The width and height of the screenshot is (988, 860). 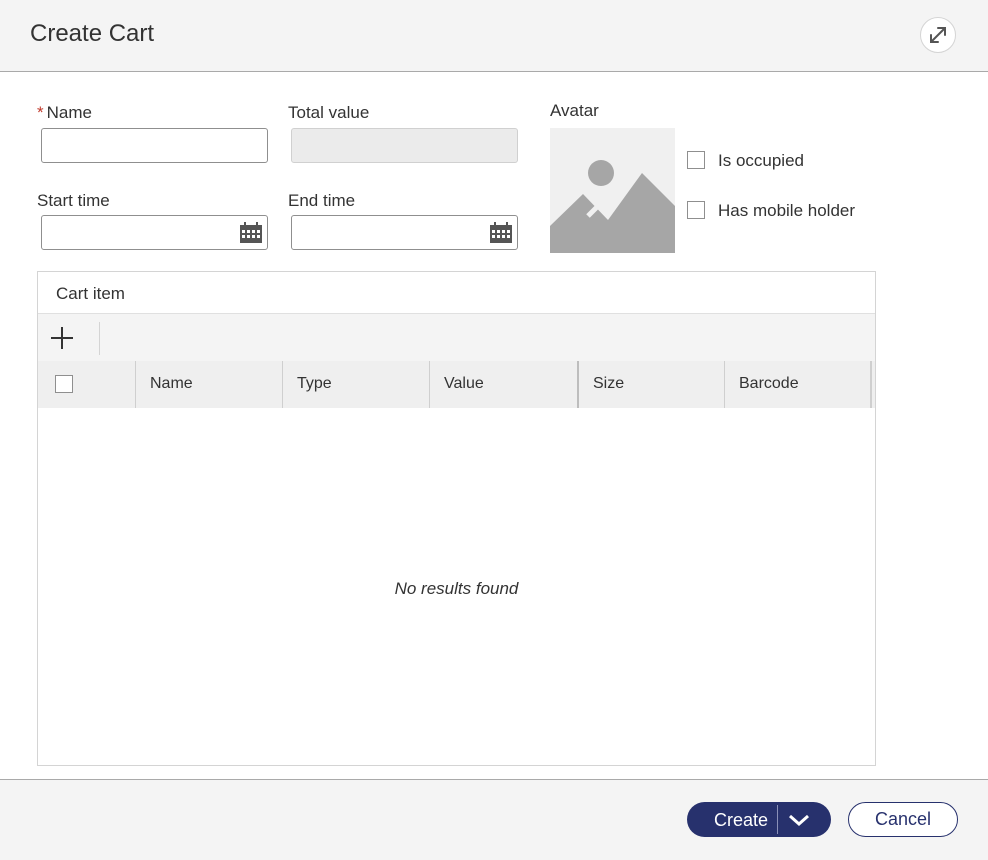 What do you see at coordinates (209, 384) in the screenshot?
I see `column-header-name: Name` at bounding box center [209, 384].